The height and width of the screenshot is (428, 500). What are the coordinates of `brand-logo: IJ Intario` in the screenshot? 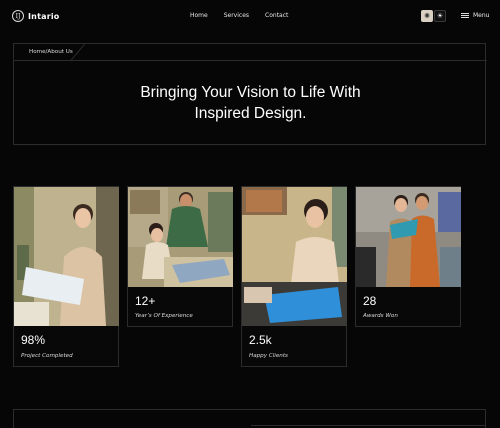 It's located at (35, 16).